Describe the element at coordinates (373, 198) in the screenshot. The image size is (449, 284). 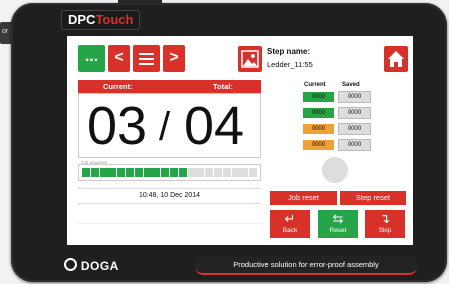
I see `step-reset-button: Step reset` at that location.